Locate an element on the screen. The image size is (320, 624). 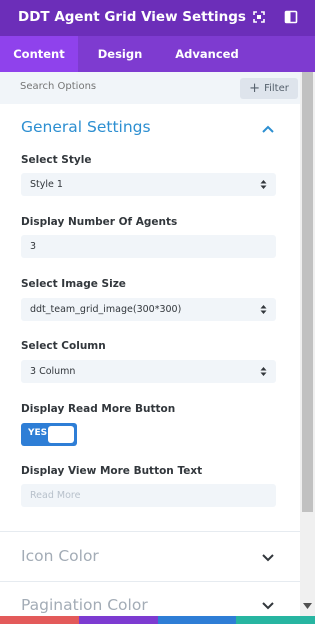
image-size-dropdown: ddt_team_grid_image(300*300) is located at coordinates (148, 309).